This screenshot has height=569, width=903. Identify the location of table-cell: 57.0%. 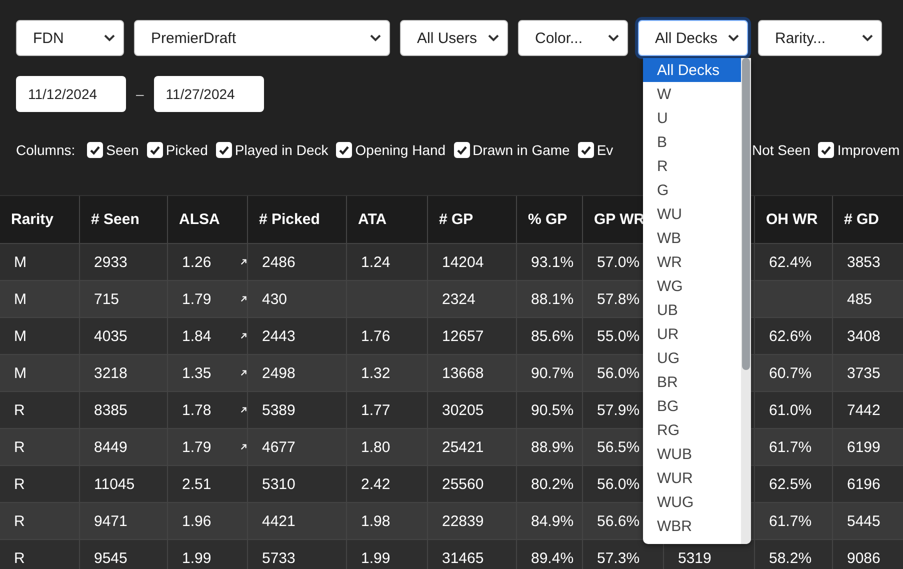
(618, 262).